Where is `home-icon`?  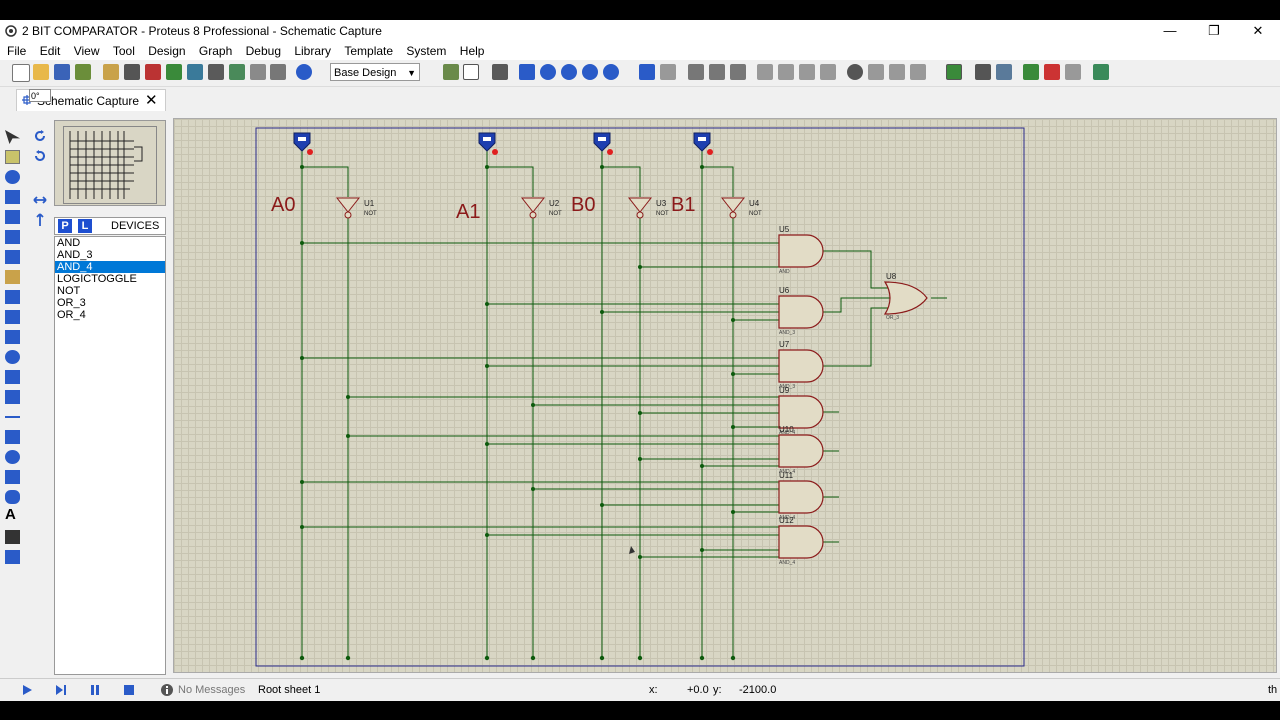
home-icon is located at coordinates (111, 72).